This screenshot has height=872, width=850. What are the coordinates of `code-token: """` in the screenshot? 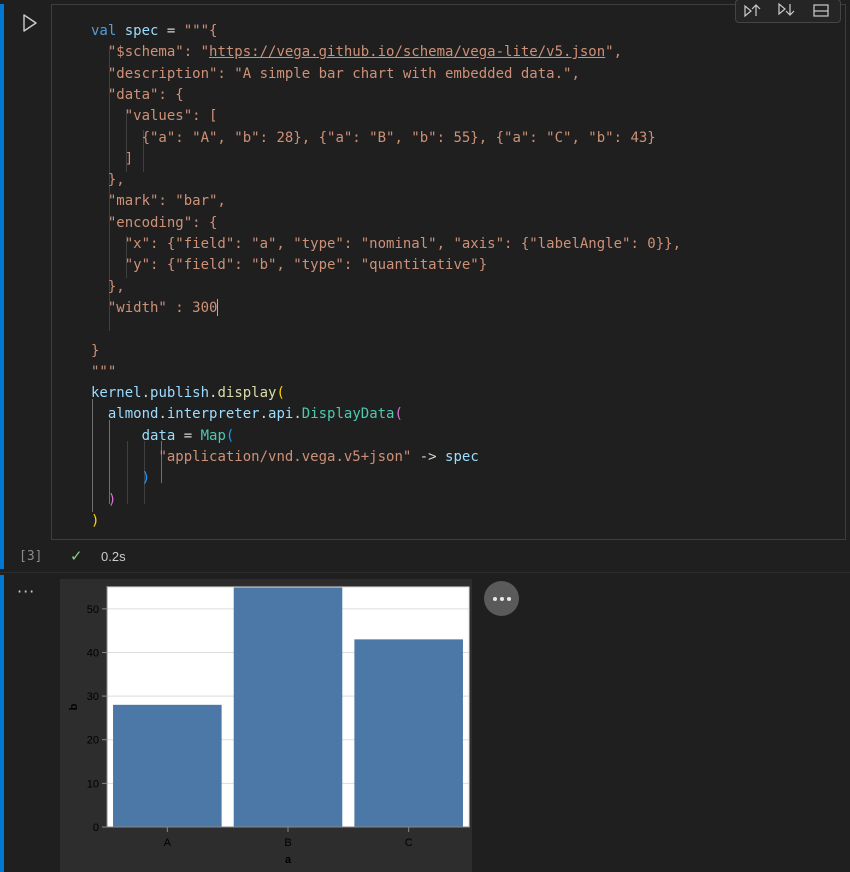 It's located at (104, 371).